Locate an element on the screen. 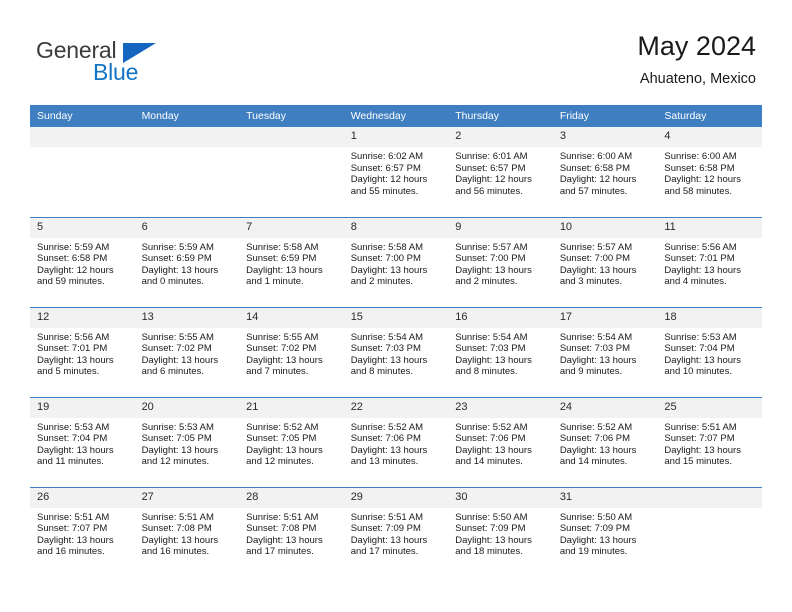 This screenshot has height=612, width=792. page-title: May 2024 is located at coordinates (696, 46).